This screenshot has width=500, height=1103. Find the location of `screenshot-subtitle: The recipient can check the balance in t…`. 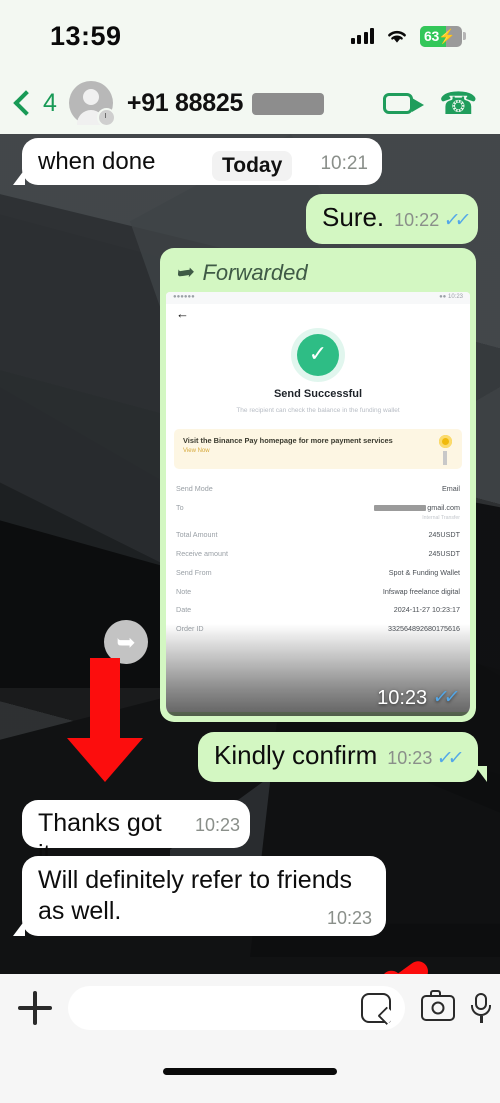

screenshot-subtitle: The recipient can check the balance in t… is located at coordinates (318, 411).